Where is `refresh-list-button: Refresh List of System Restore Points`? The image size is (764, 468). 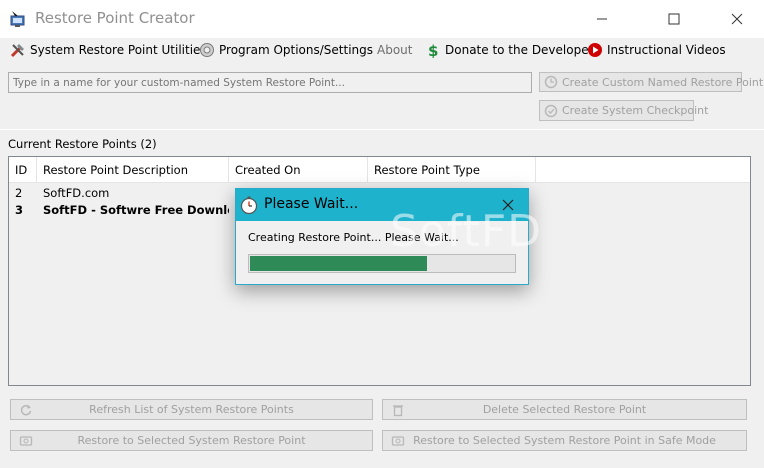
refresh-list-button: Refresh List of System Restore Points is located at coordinates (191, 409).